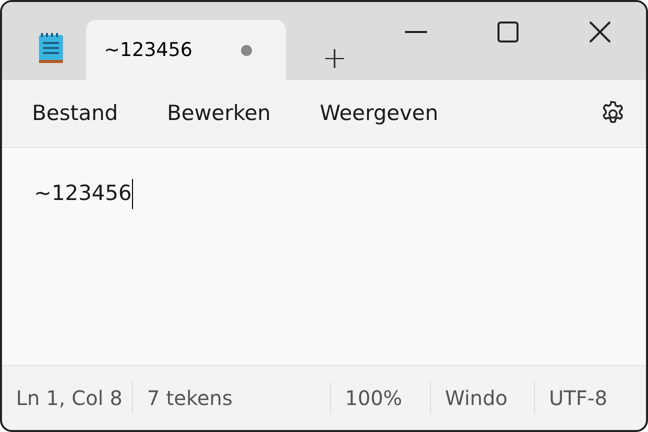 The image size is (648, 432). I want to click on status-item: Ln 1, Col 8, so click(69, 398).